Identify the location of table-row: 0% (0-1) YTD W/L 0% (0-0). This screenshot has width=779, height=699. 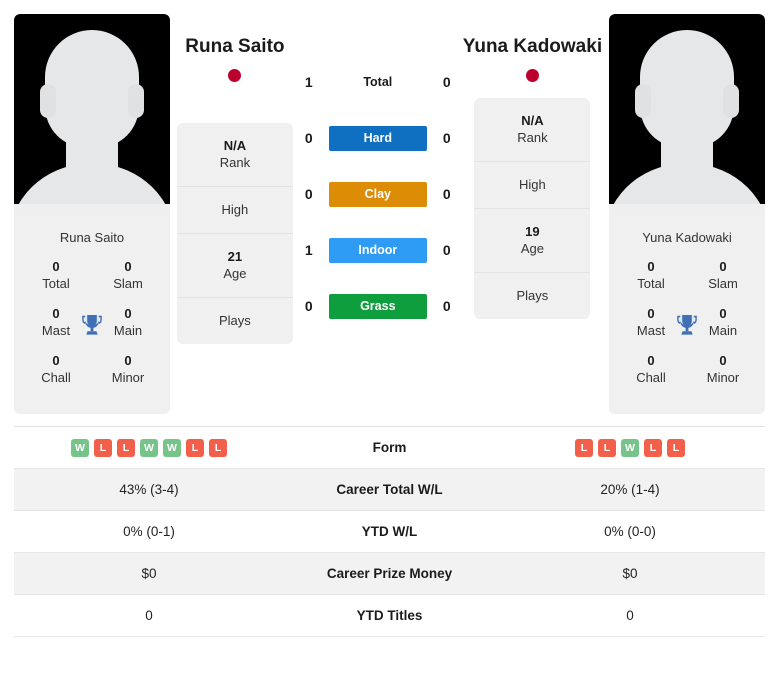
(389, 531).